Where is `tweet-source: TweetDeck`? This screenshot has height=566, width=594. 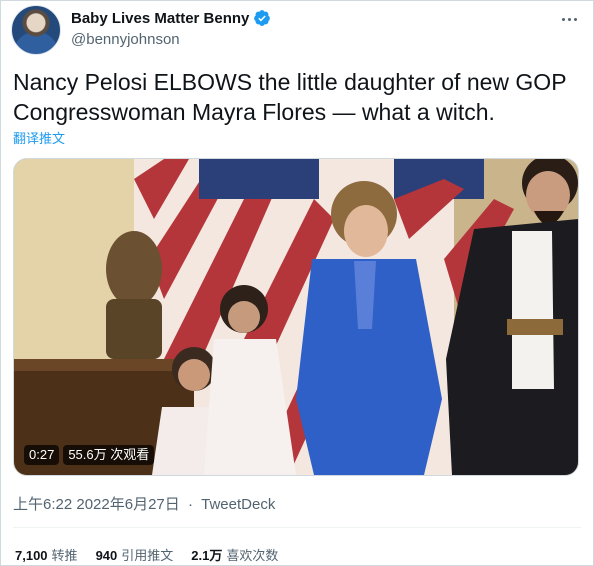
tweet-source: TweetDeck is located at coordinates (238, 504).